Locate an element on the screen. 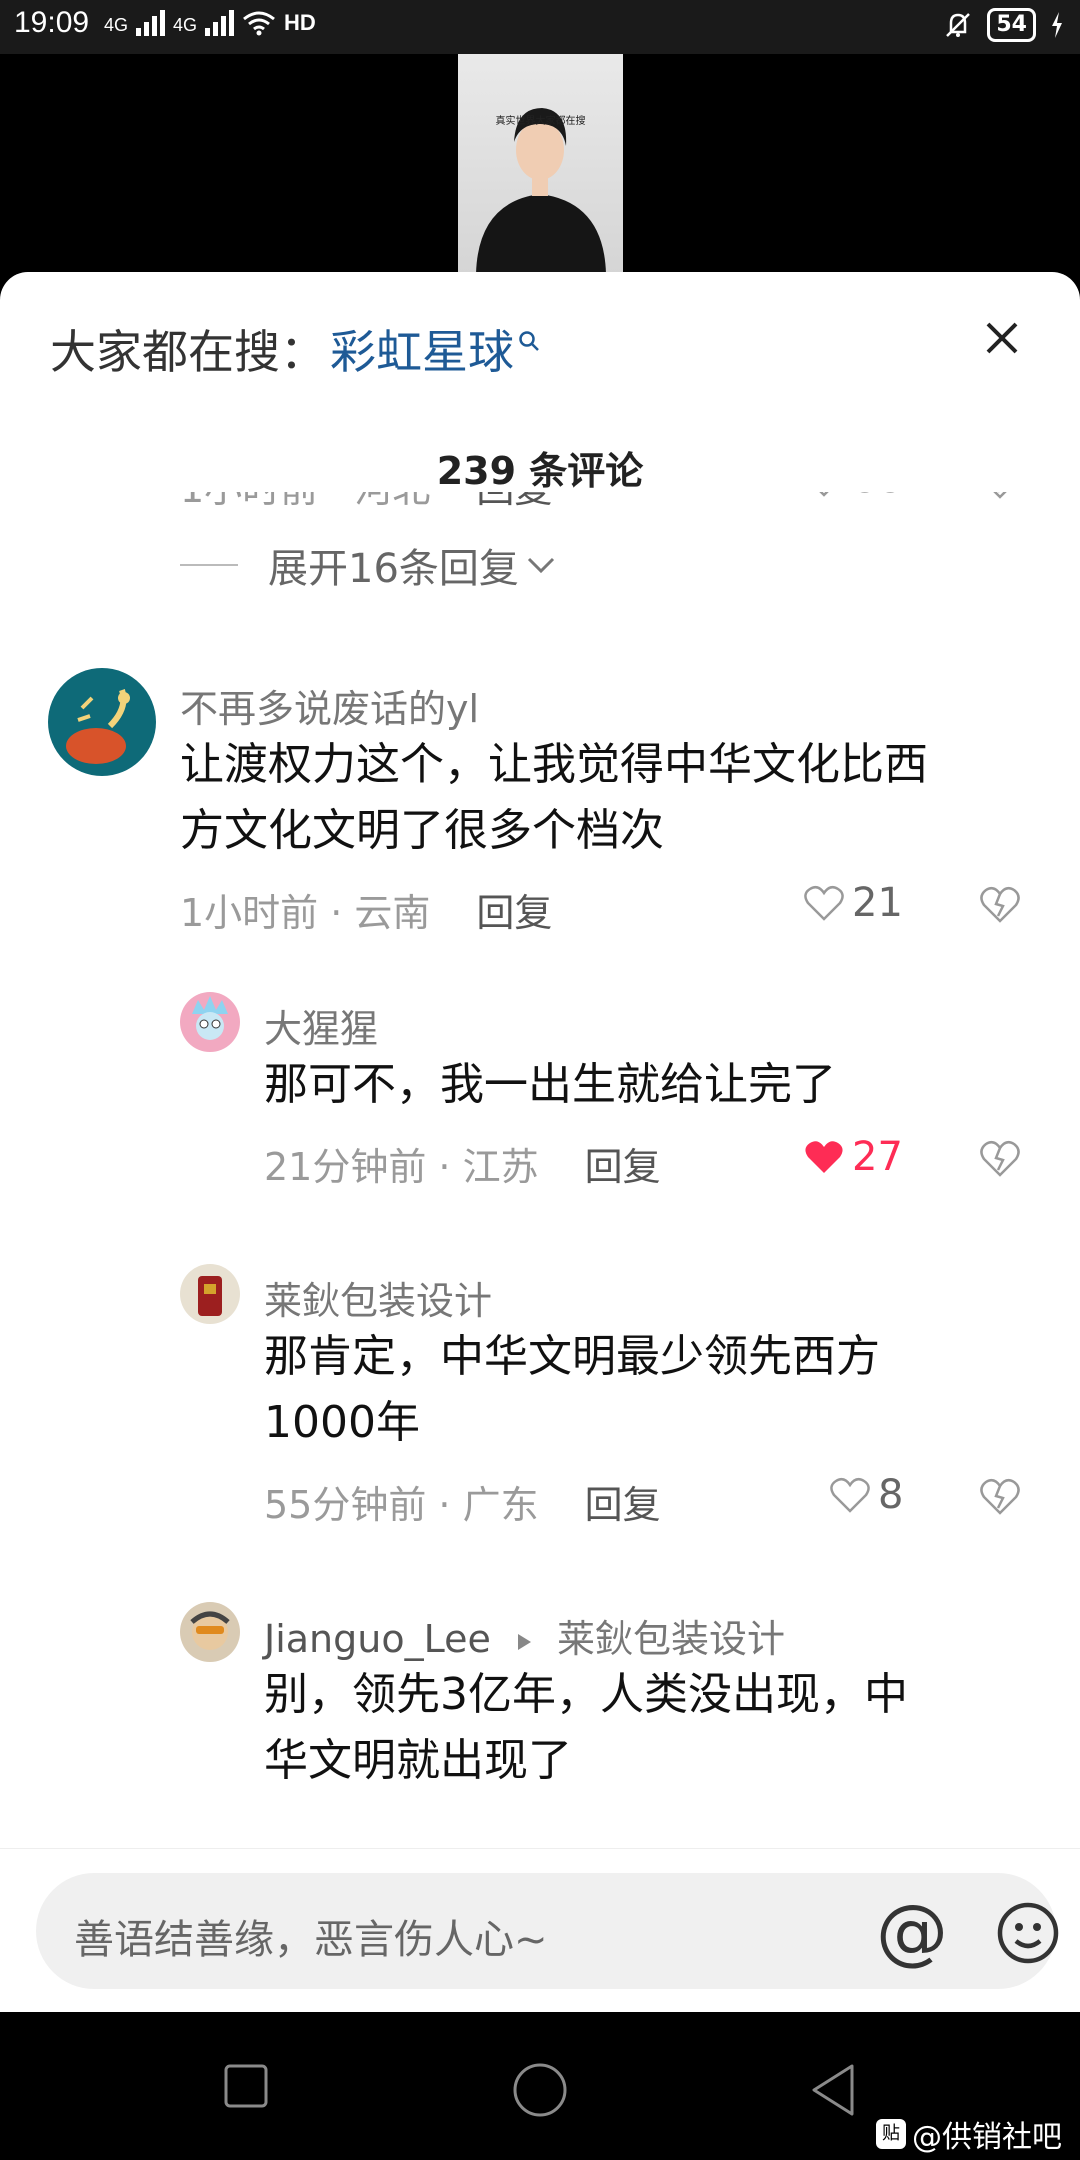 The width and height of the screenshot is (1080, 2160). comment-input-bar: 善语结善缘，恶言伤人心~ @ is located at coordinates (540, 1930).